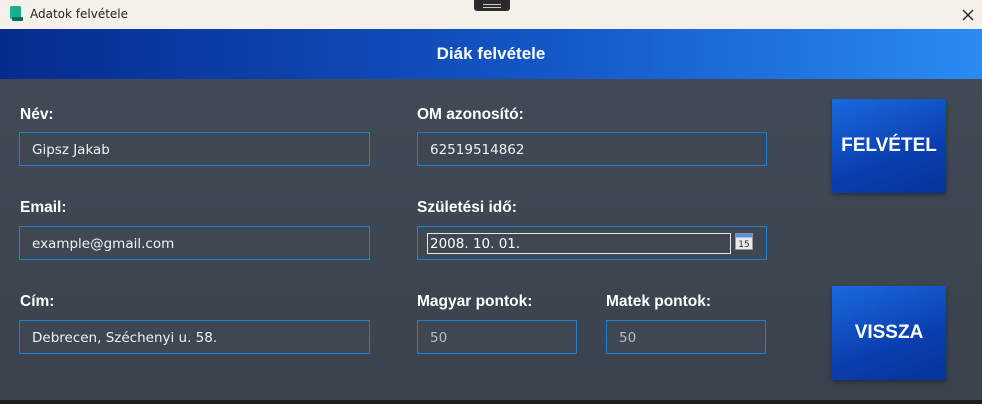  Describe the element at coordinates (194, 243) in the screenshot. I see `email-field: example@gmail.com` at that location.